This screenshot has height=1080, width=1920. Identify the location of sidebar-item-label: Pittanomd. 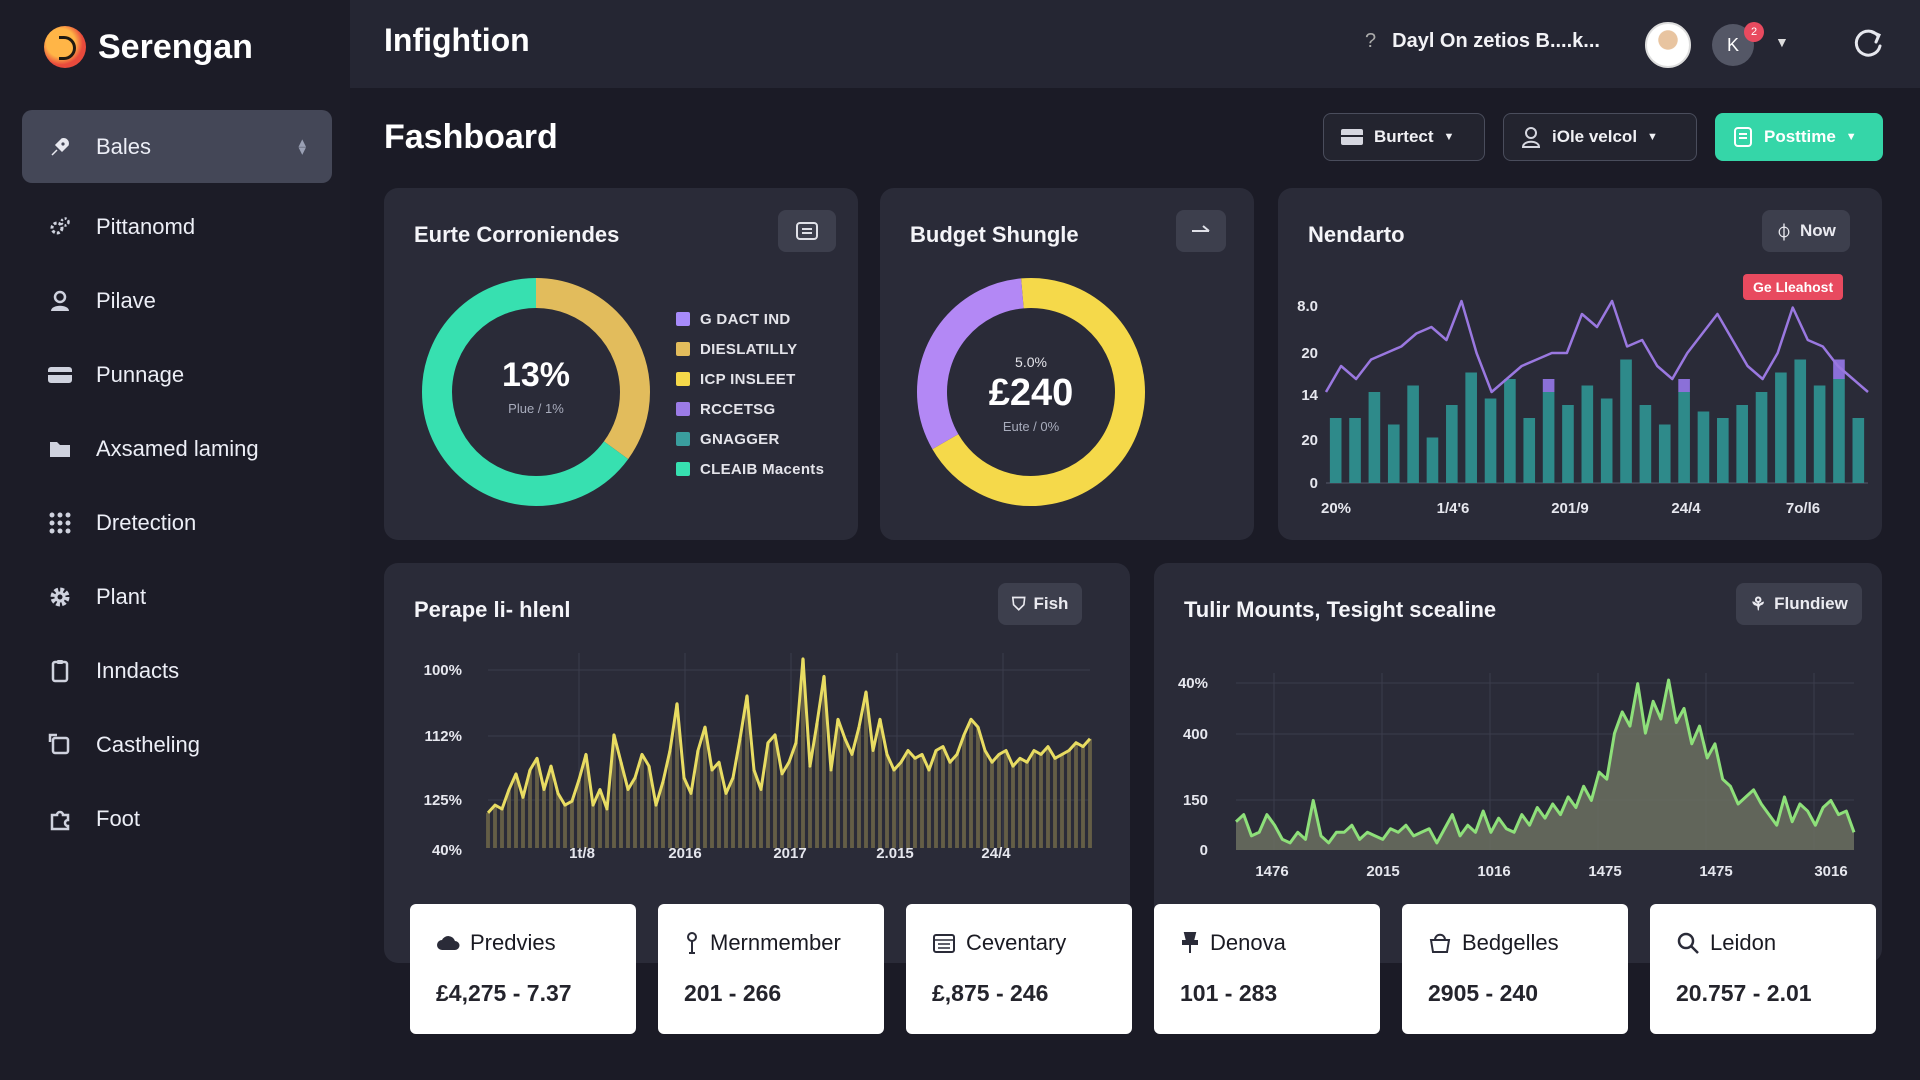
(146, 226).